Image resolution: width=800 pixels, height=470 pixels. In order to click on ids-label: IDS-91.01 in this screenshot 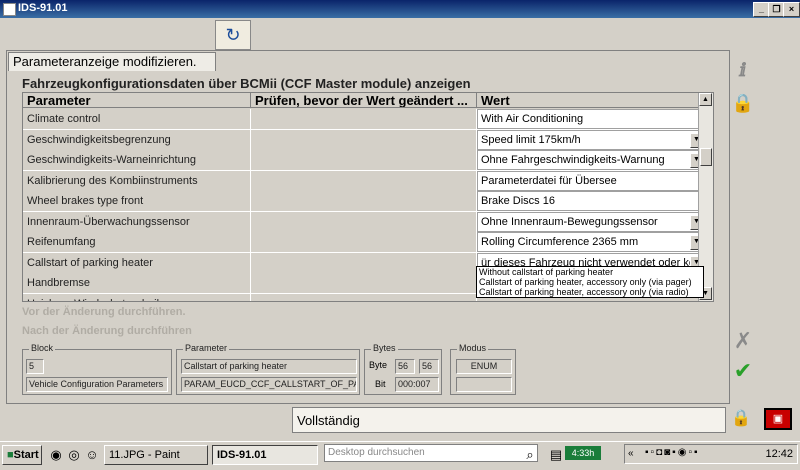, I will do `click(242, 455)`.